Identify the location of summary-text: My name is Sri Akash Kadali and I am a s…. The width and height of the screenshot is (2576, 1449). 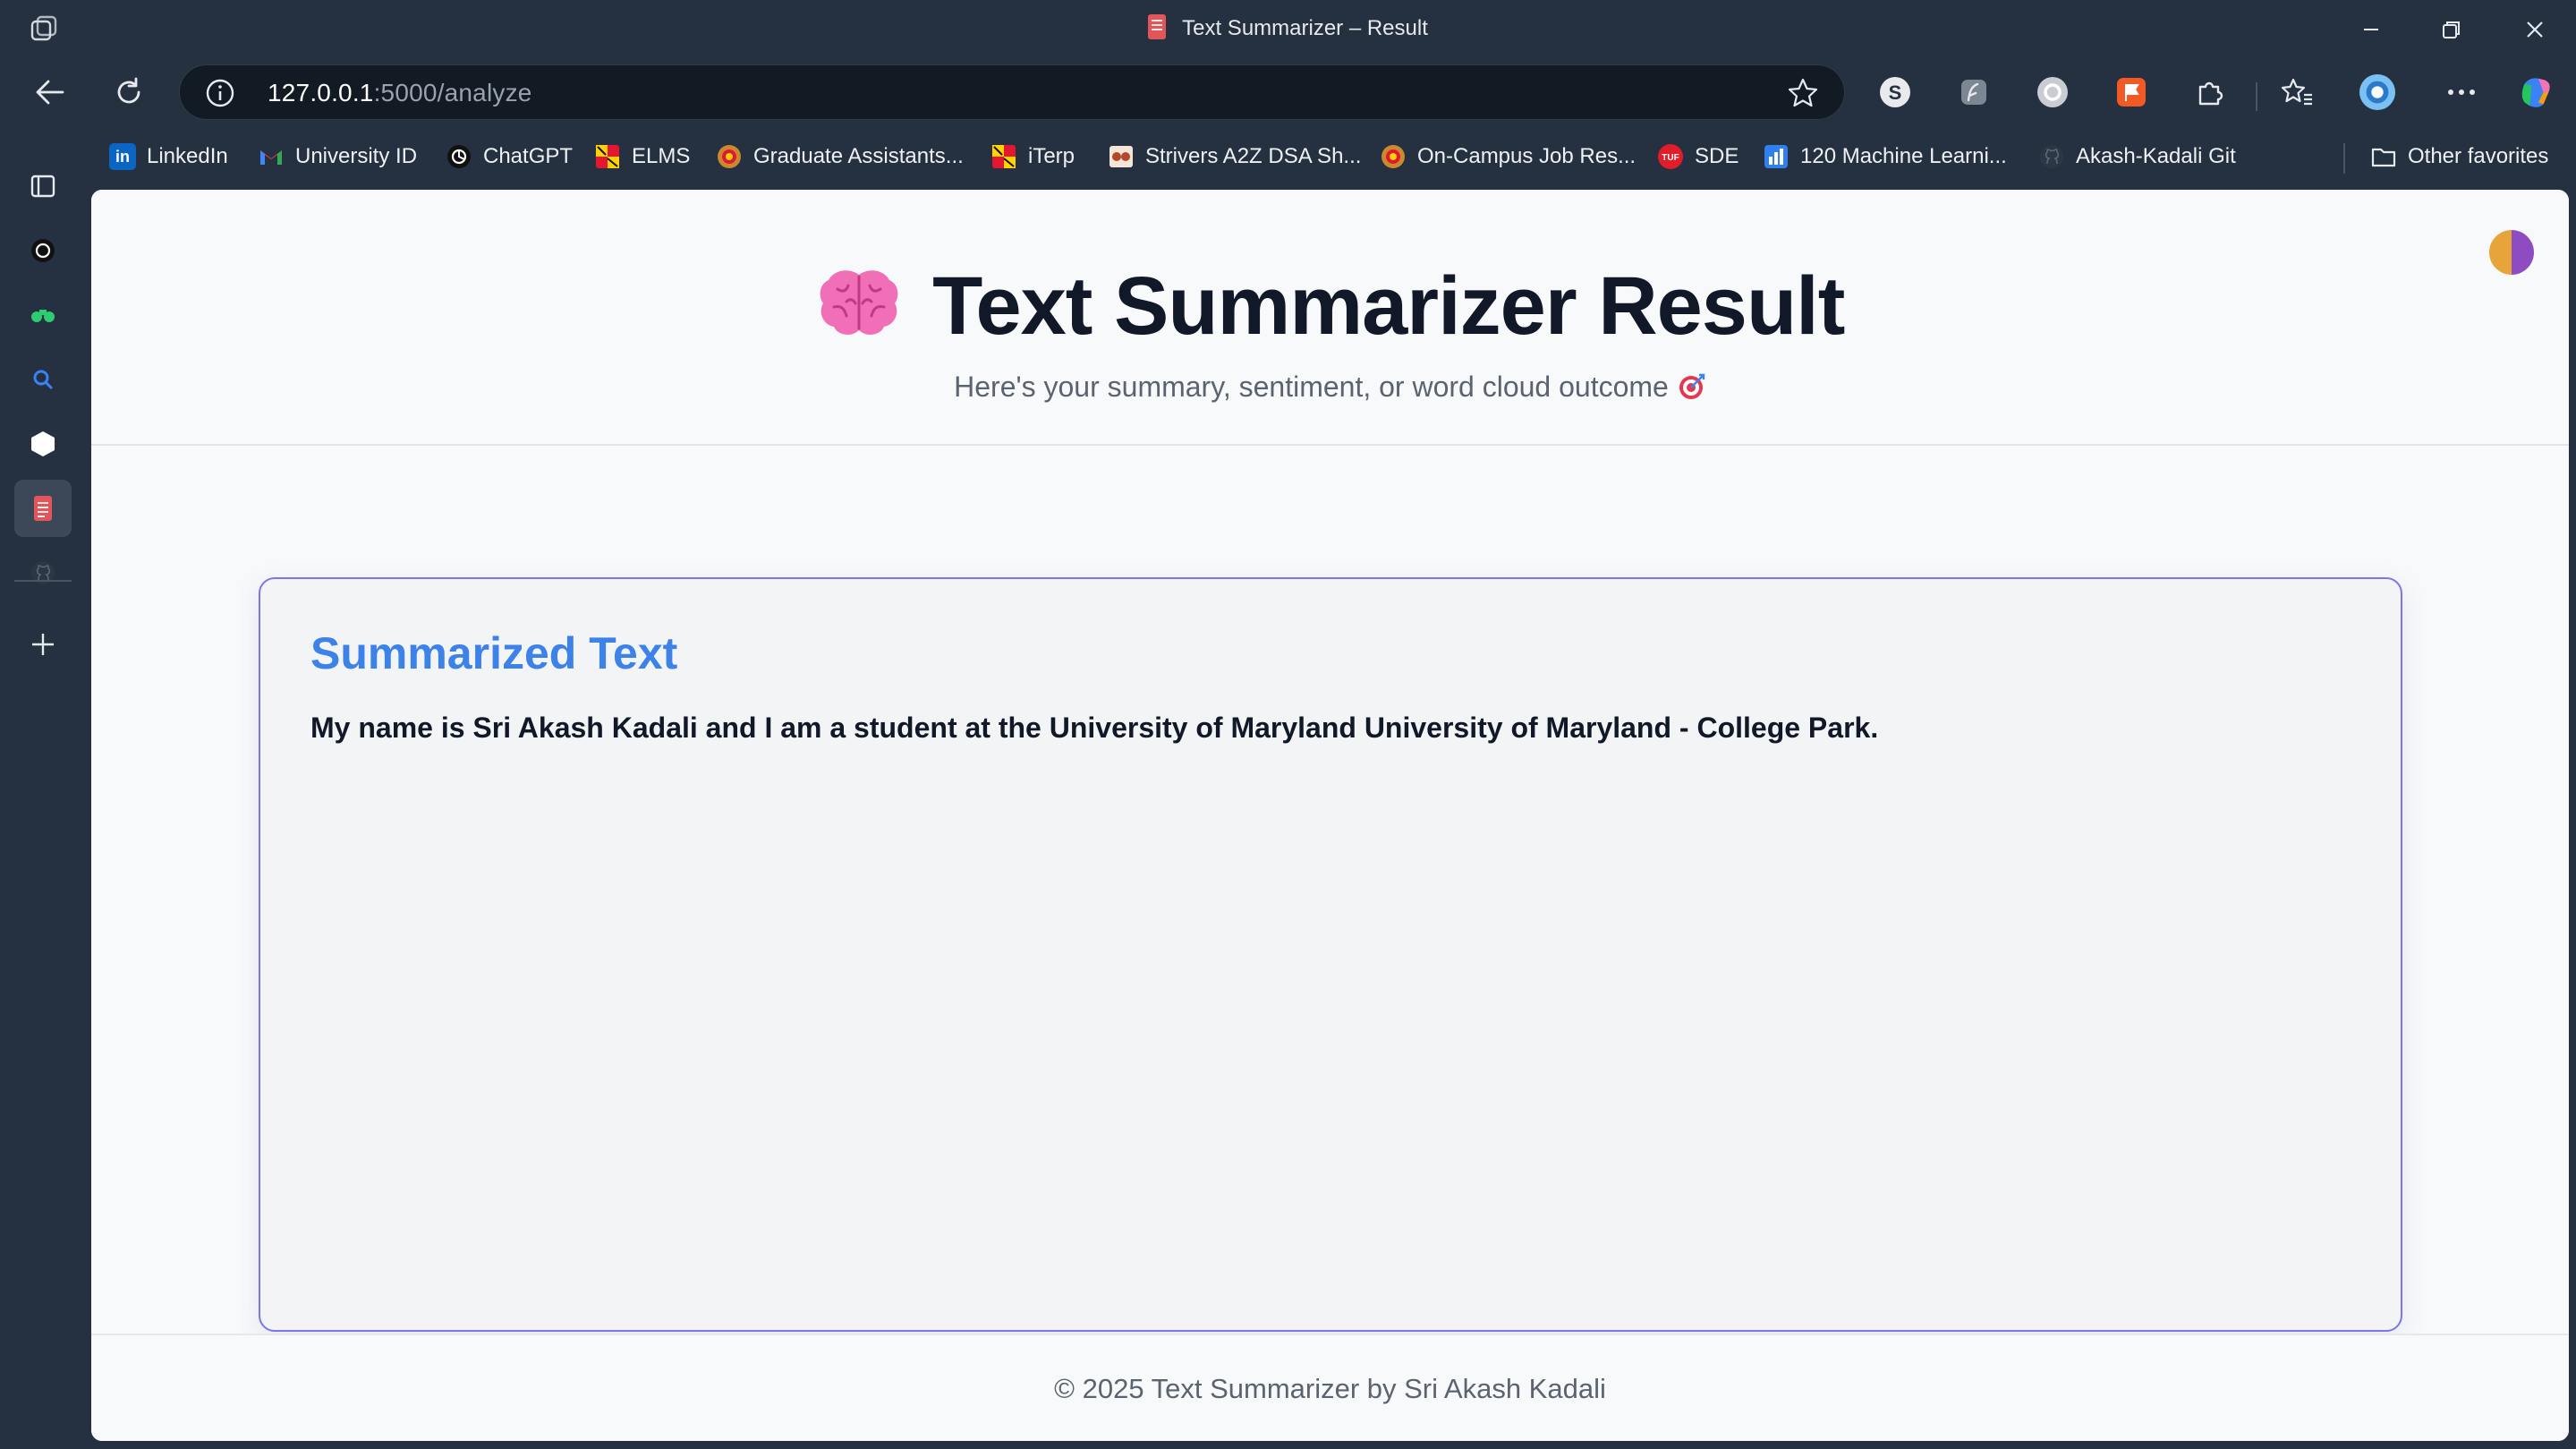
(1094, 728).